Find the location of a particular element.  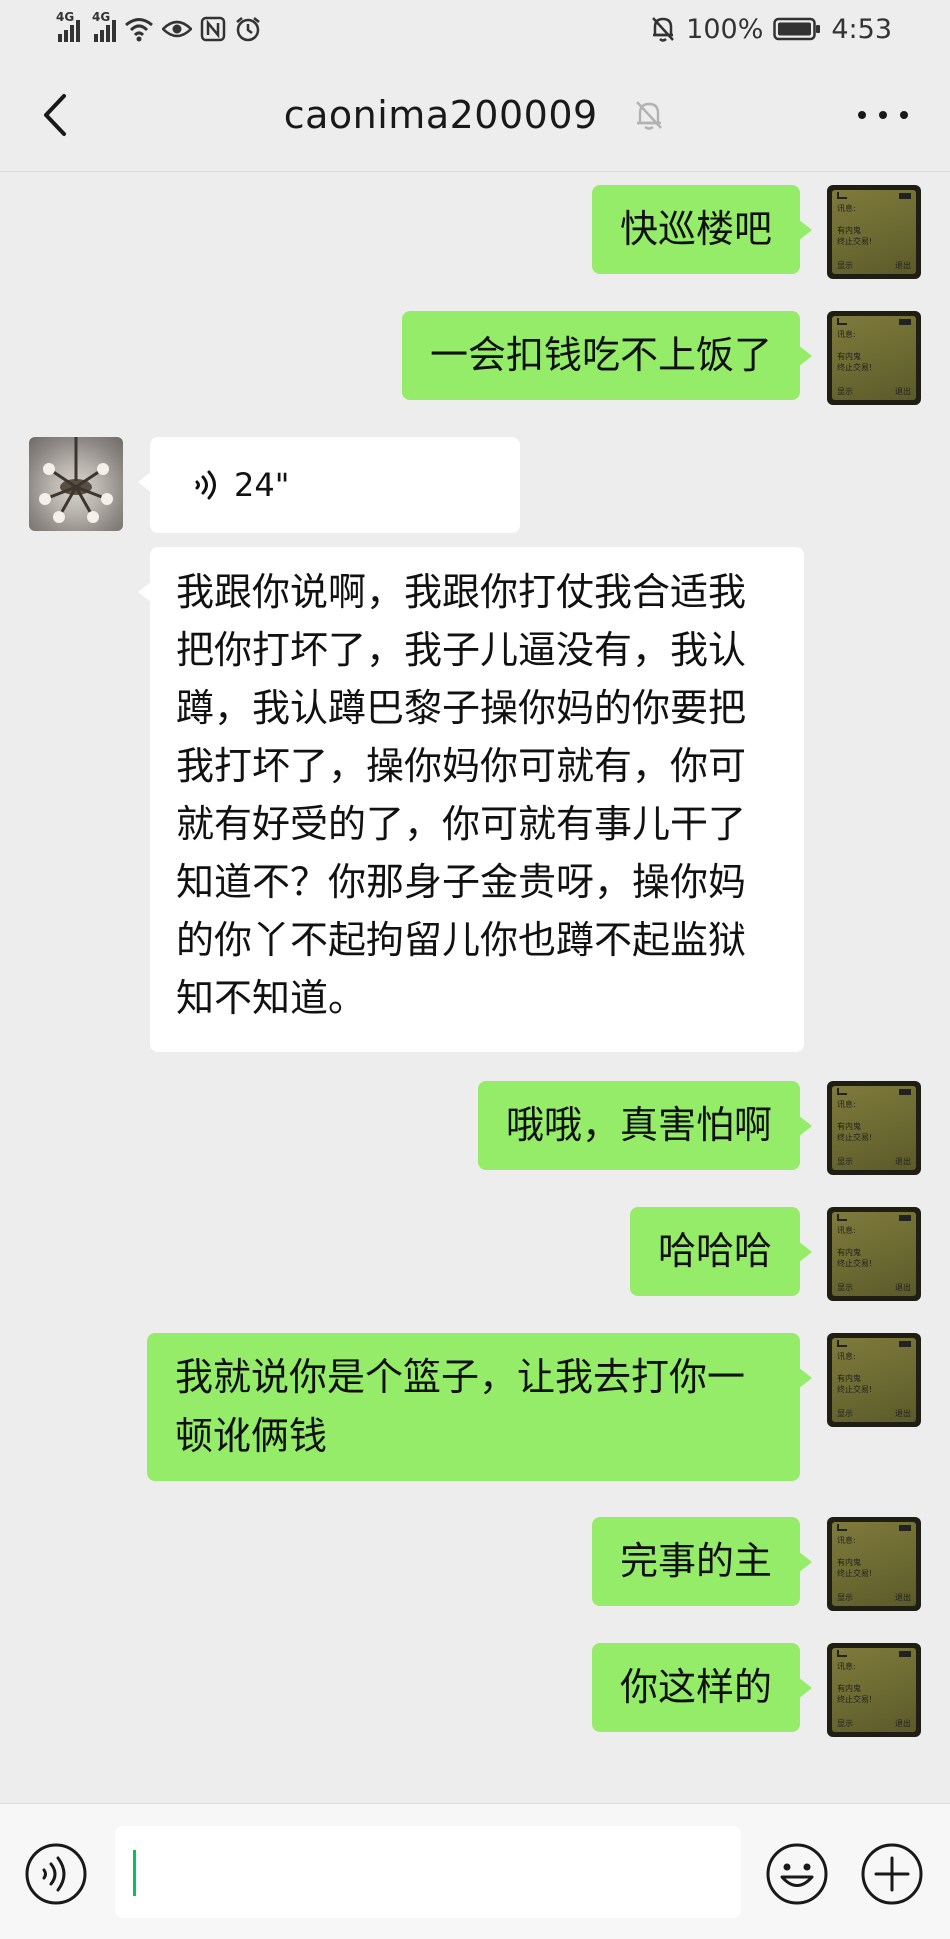

contact-name: caonima200009 is located at coordinates (440, 114).